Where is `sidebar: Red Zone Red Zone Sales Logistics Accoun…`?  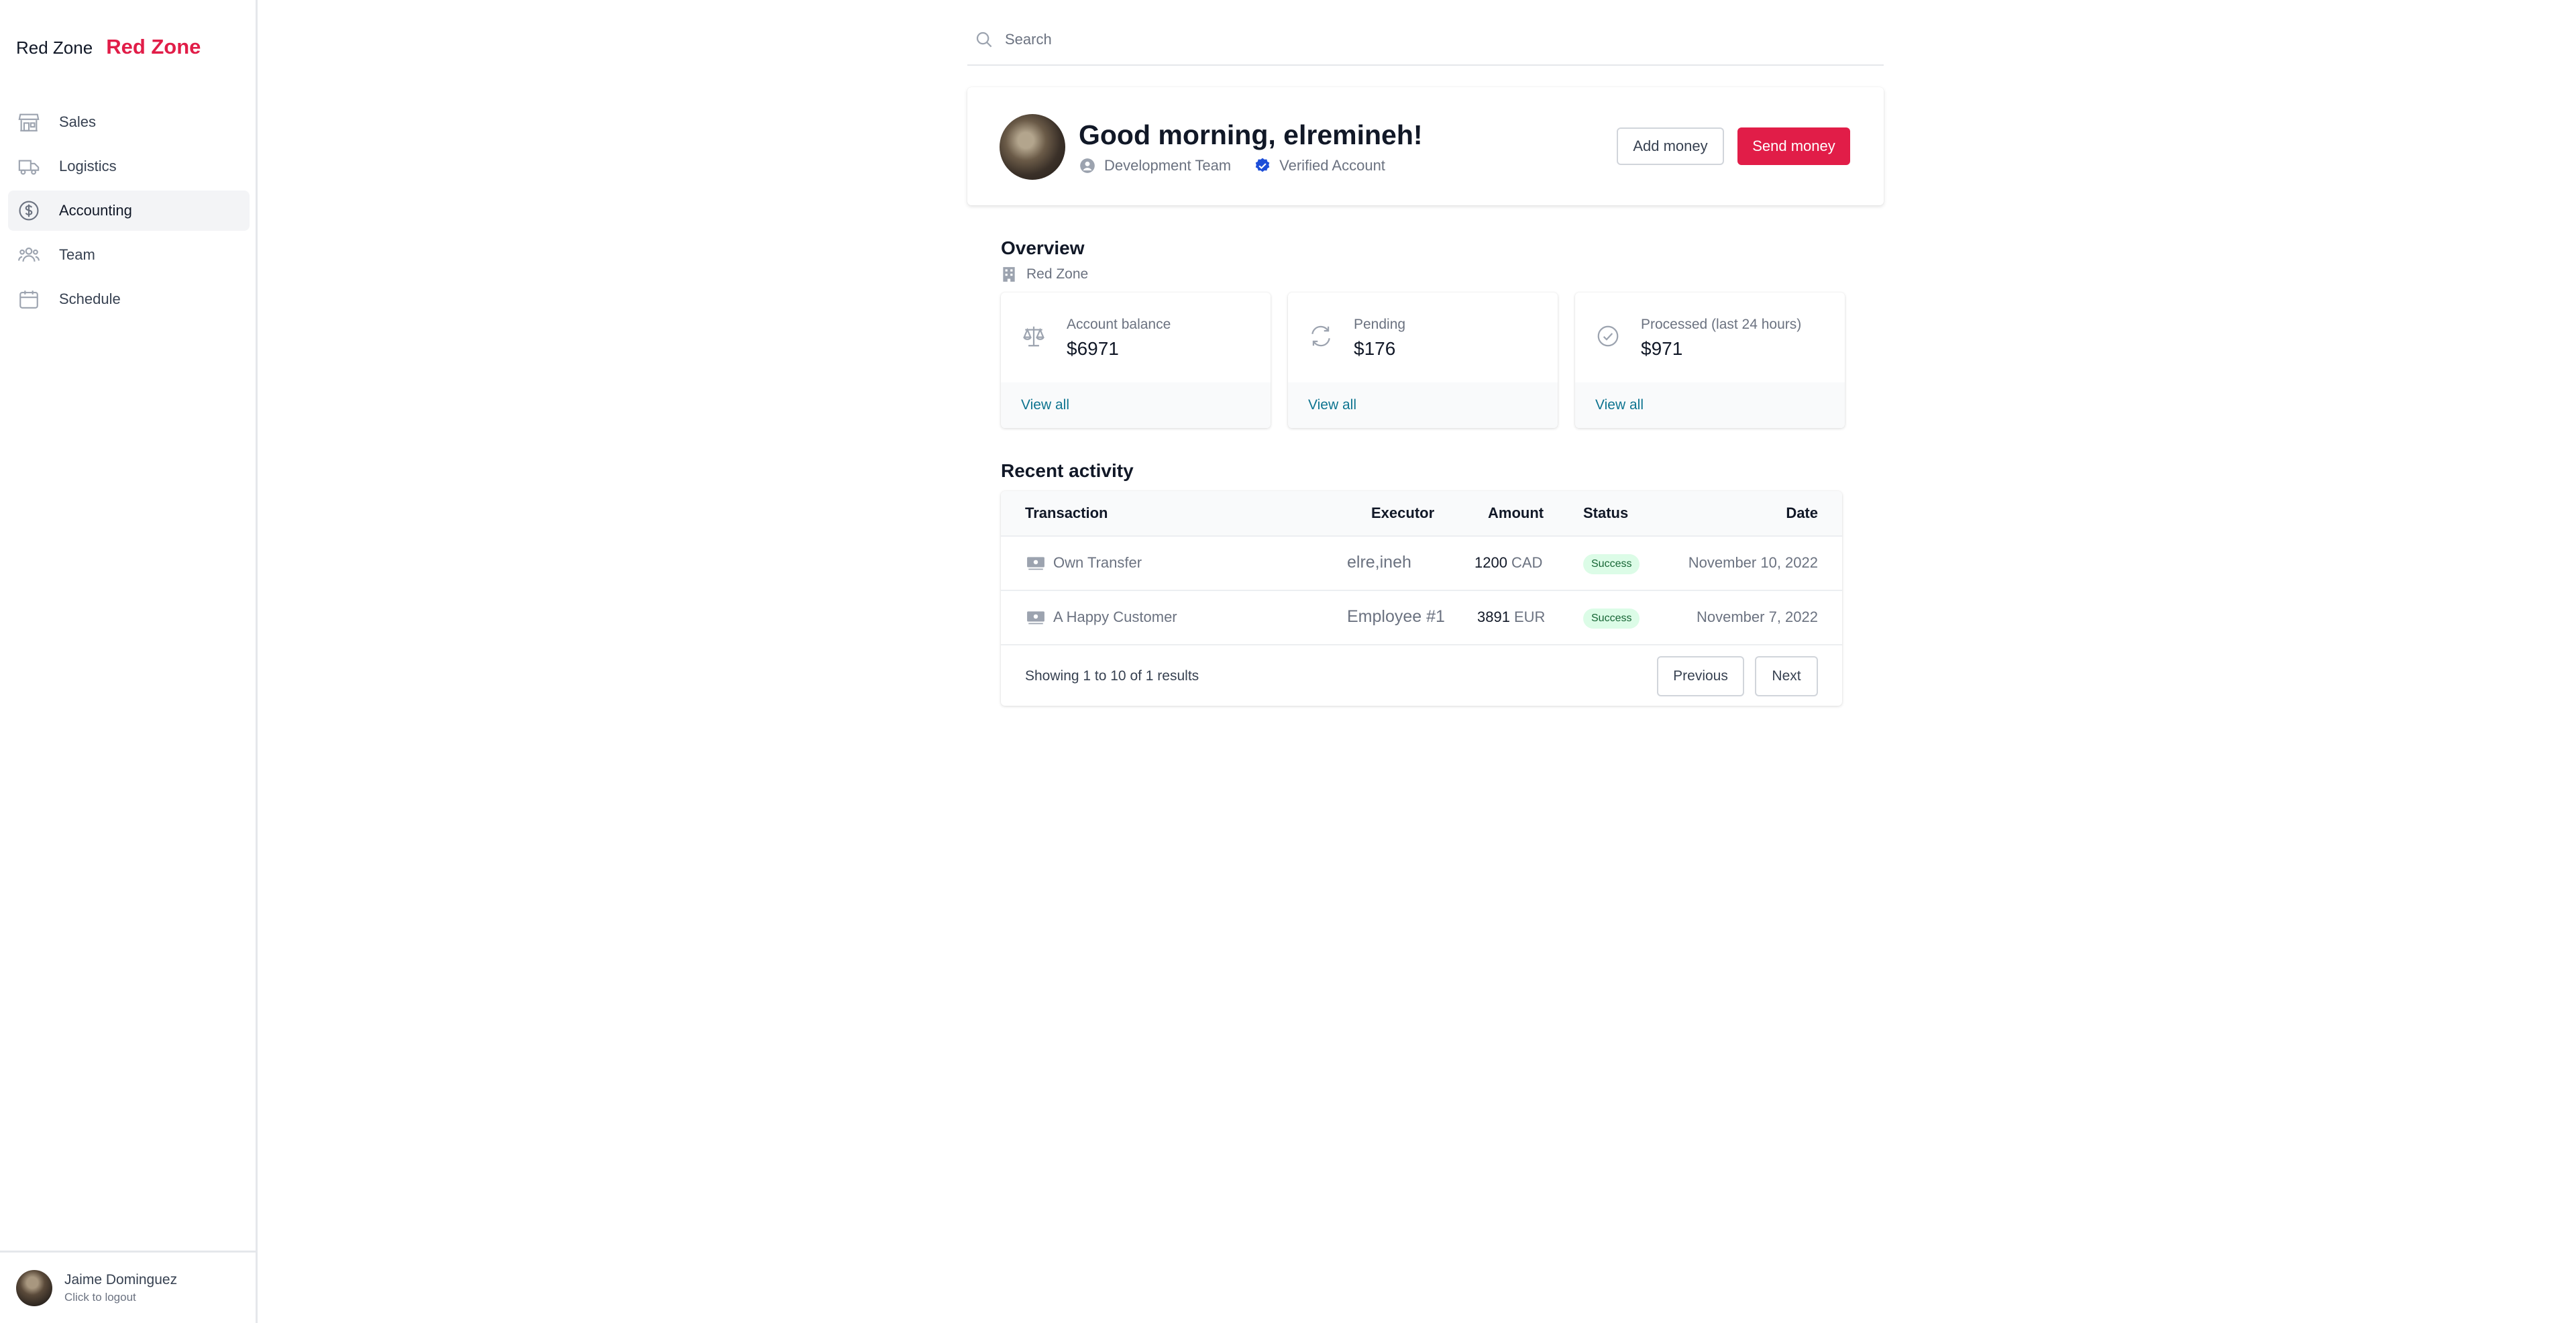
sidebar: Red Zone Red Zone Sales Logistics Accoun… is located at coordinates (129, 661).